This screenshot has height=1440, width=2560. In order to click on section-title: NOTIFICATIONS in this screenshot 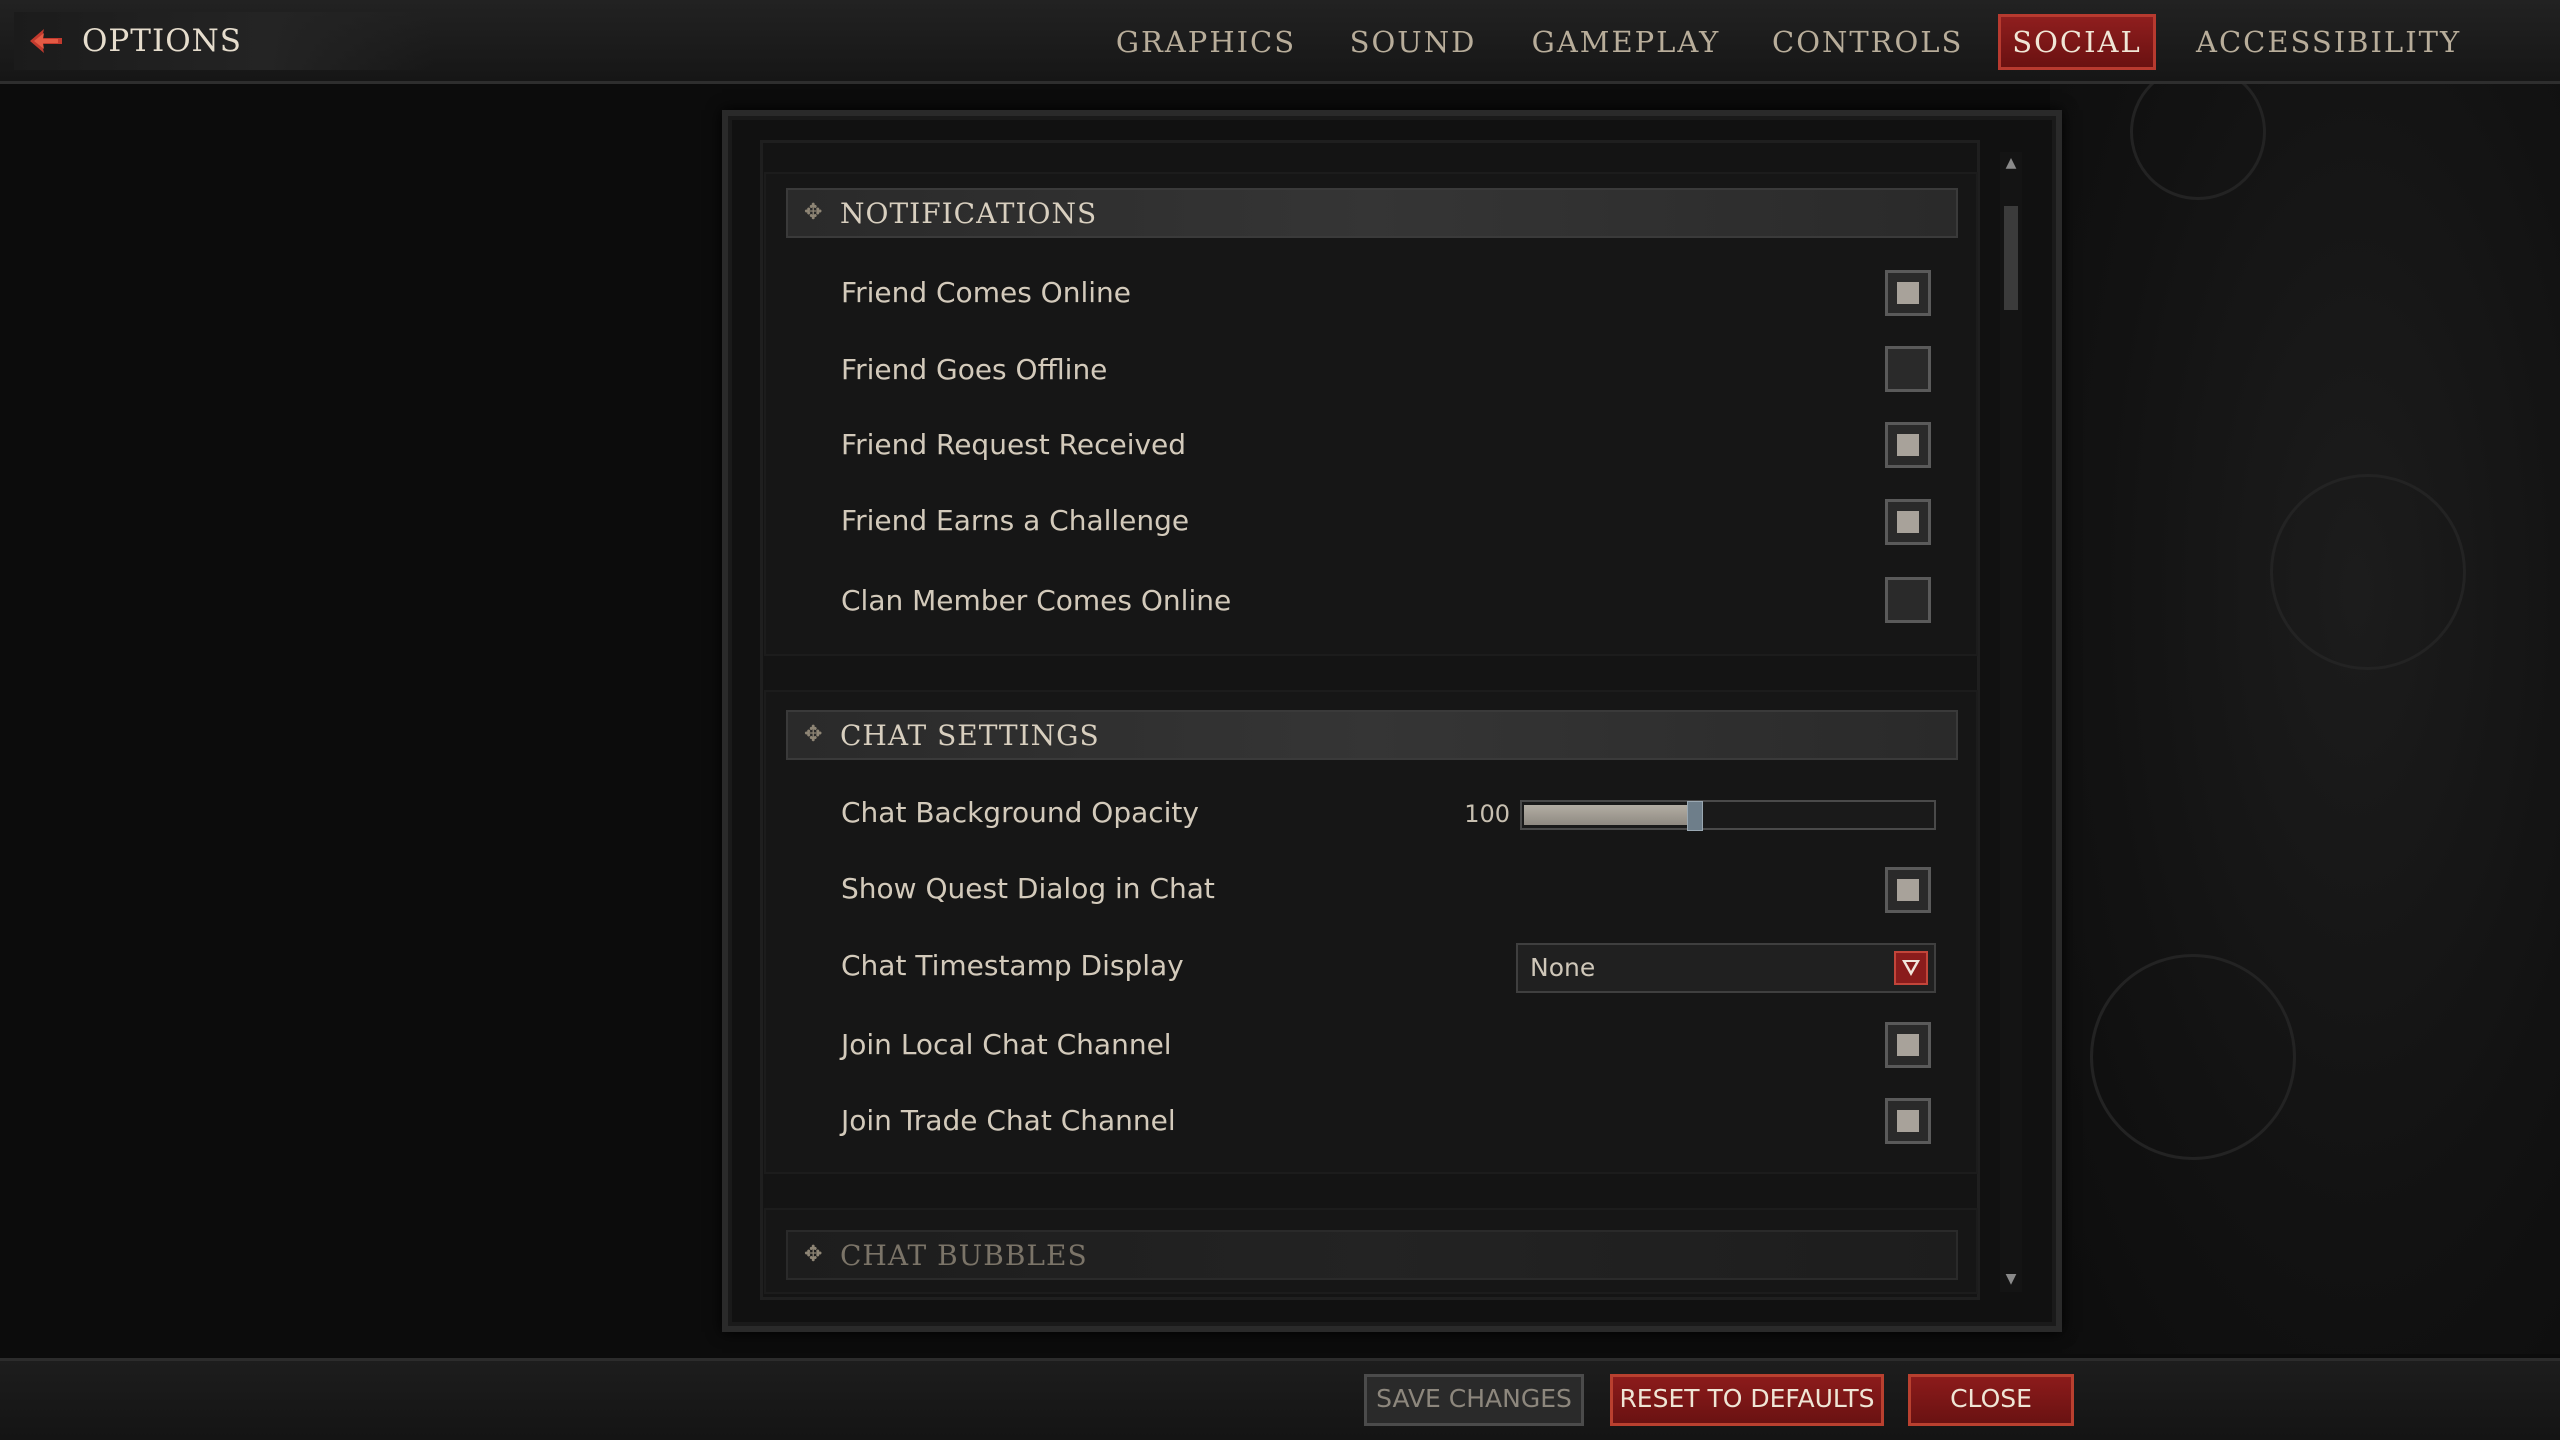, I will do `click(969, 213)`.